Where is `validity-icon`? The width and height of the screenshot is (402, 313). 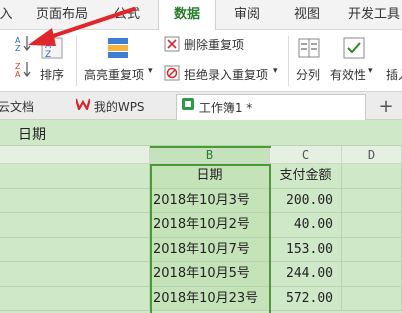 validity-icon is located at coordinates (354, 48).